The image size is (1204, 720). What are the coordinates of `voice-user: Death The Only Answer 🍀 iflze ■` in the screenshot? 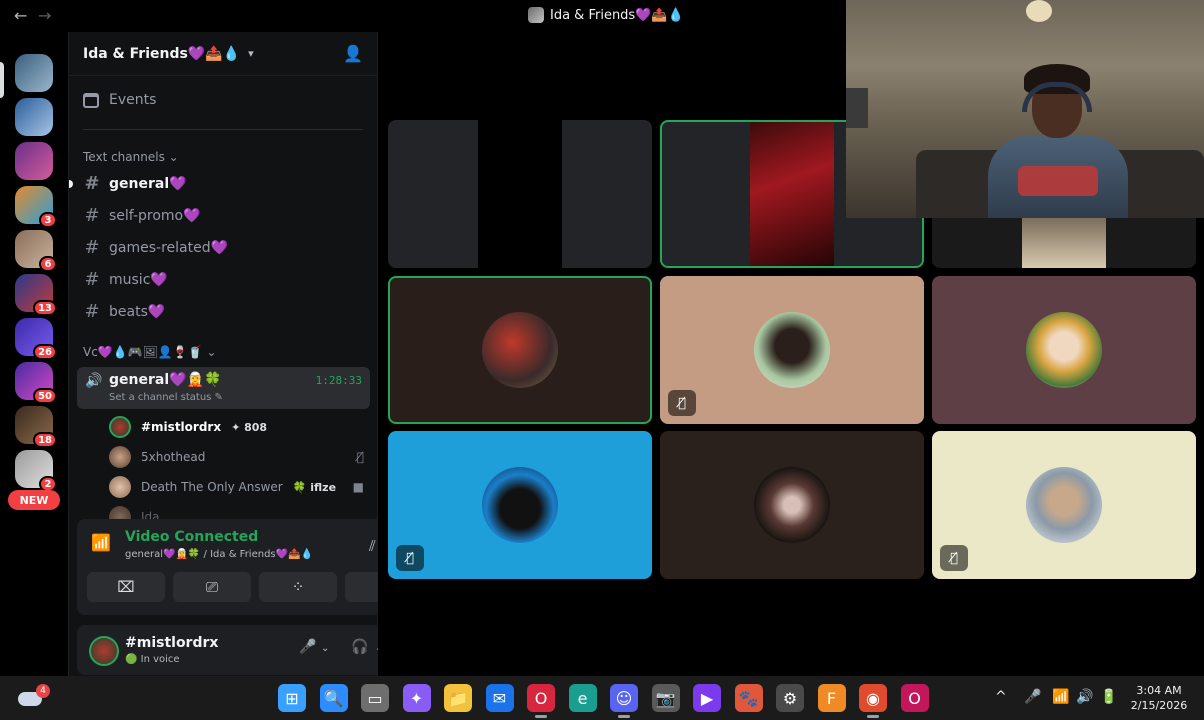 It's located at (236, 487).